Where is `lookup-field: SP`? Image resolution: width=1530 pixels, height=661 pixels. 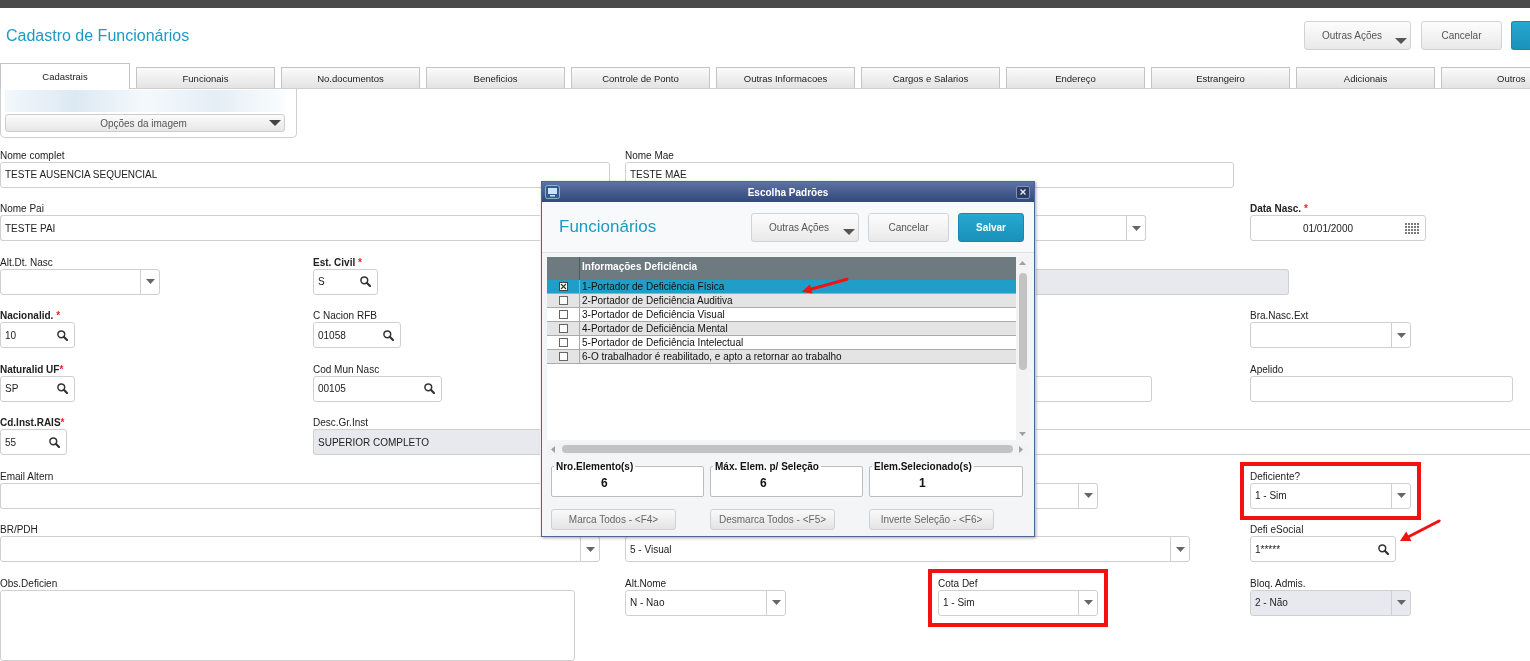
lookup-field: SP is located at coordinates (37, 388).